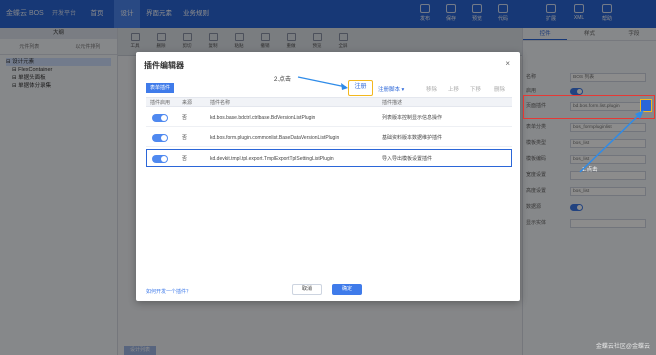 This screenshot has width=656, height=355. Describe the element at coordinates (164, 65) in the screenshot. I see `dialog-title: 插件编辑器` at that location.